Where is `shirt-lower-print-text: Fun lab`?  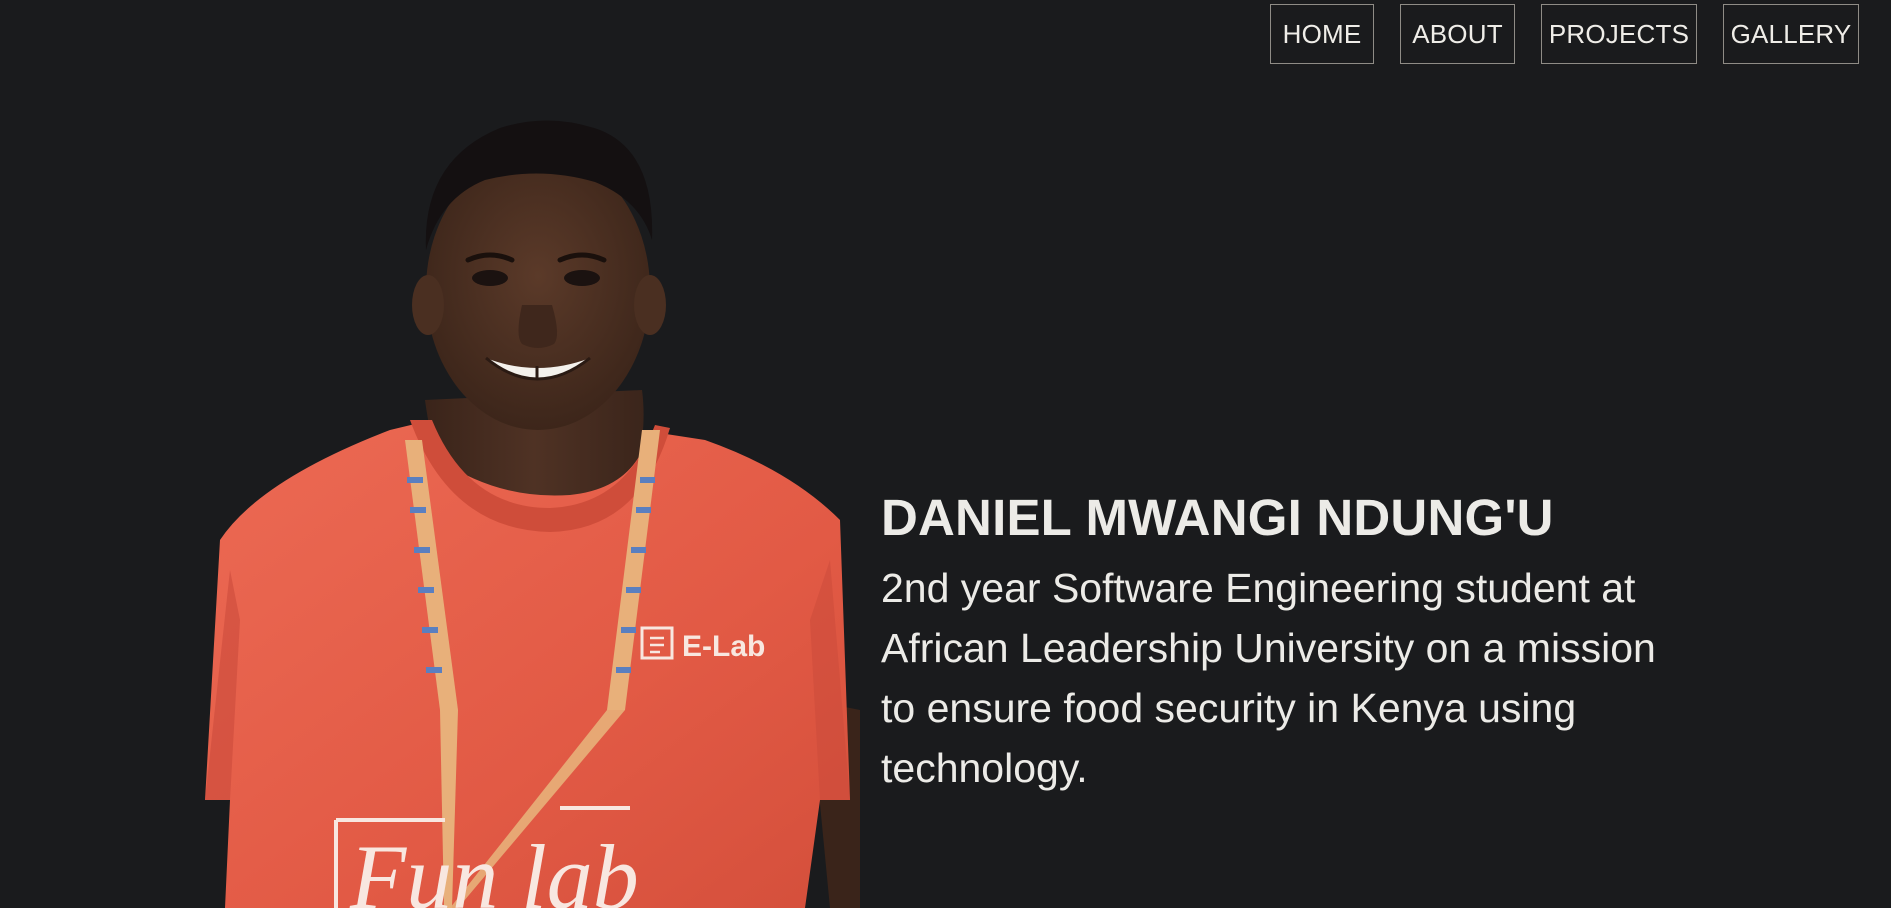
shirt-lower-print-text: Fun lab is located at coordinates (494, 867).